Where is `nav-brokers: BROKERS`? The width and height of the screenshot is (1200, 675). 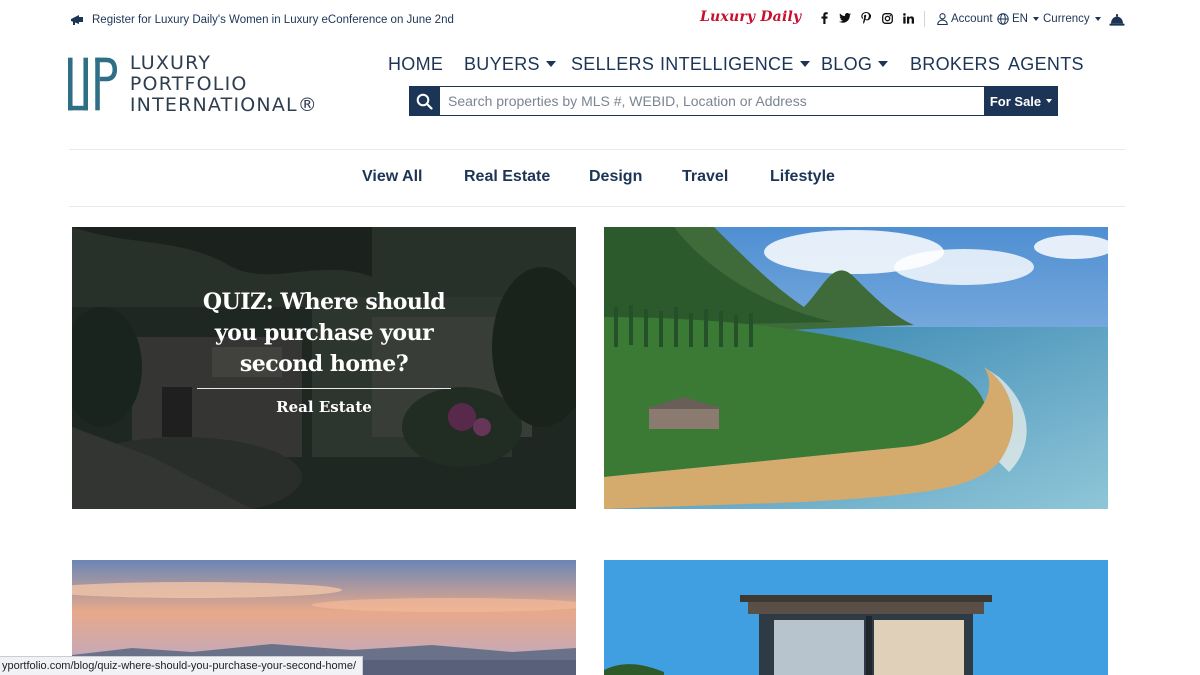 nav-brokers: BROKERS is located at coordinates (955, 64).